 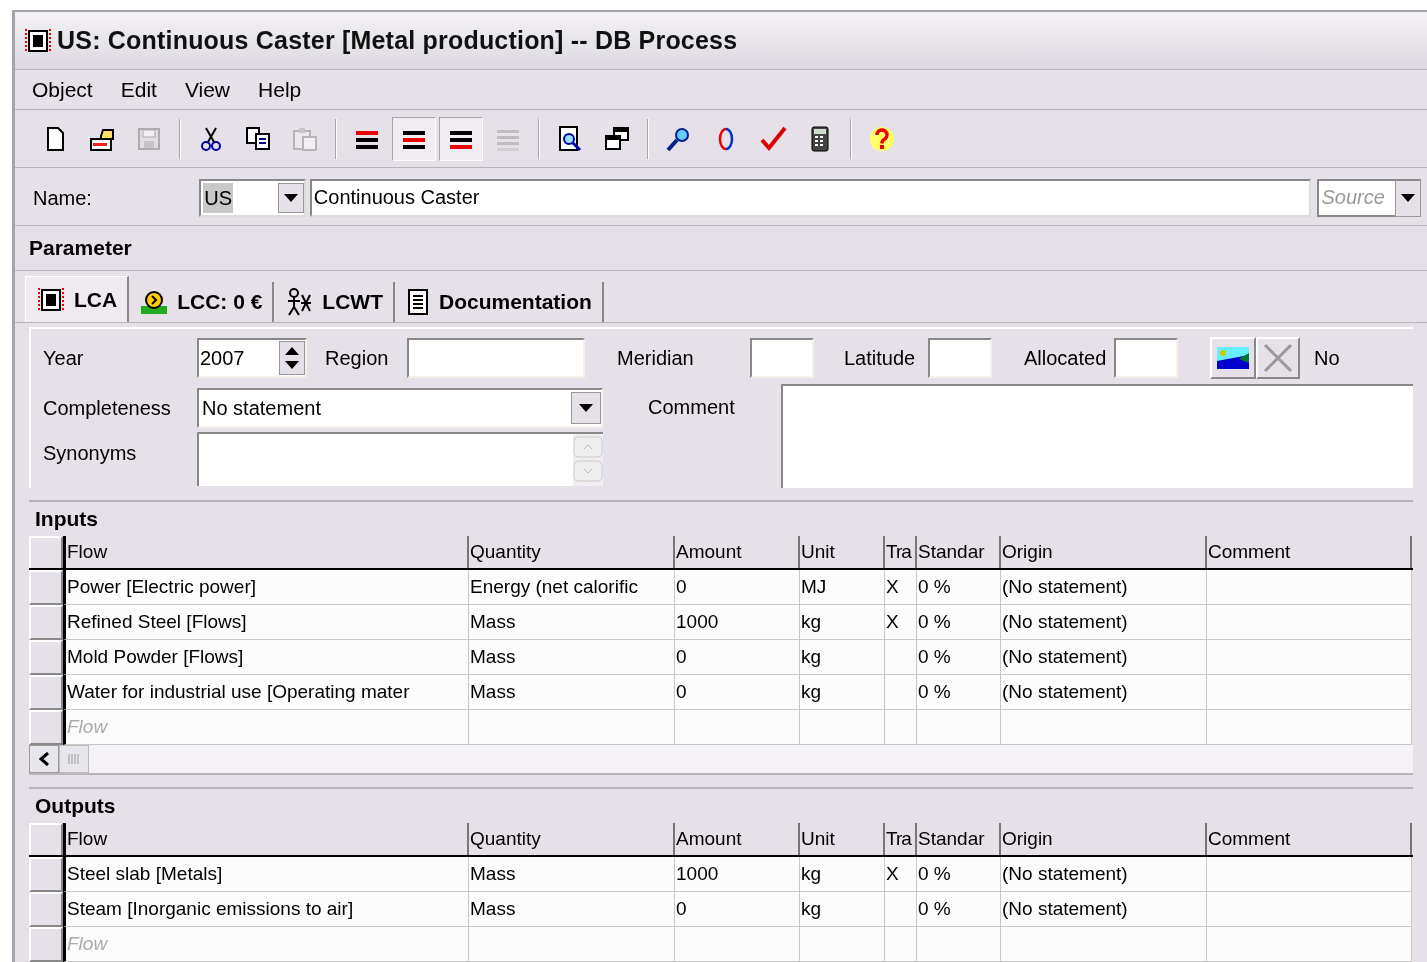 I want to click on menu-item: Help, so click(x=280, y=89).